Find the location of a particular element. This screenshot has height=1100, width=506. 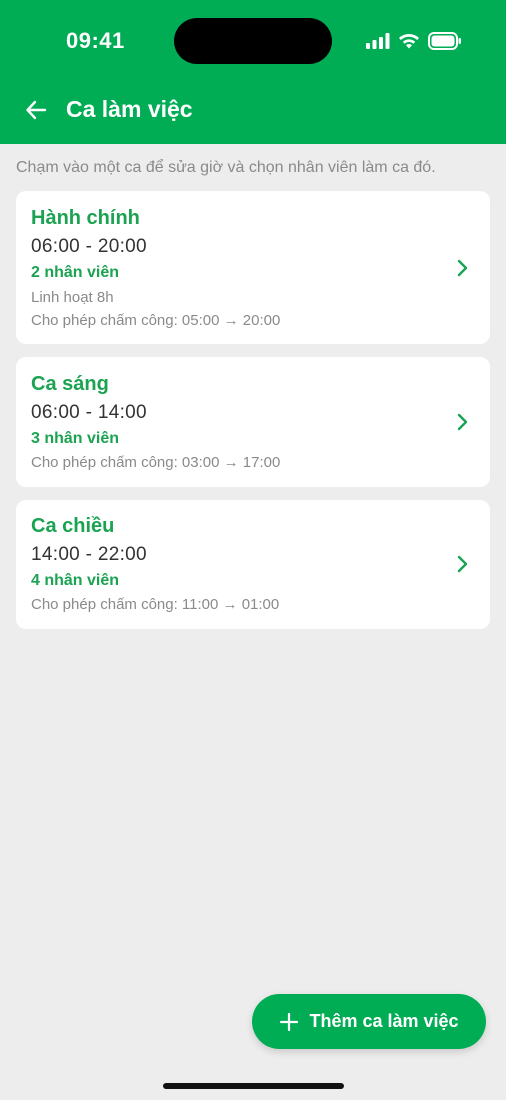

status-icons is located at coordinates (414, 41).